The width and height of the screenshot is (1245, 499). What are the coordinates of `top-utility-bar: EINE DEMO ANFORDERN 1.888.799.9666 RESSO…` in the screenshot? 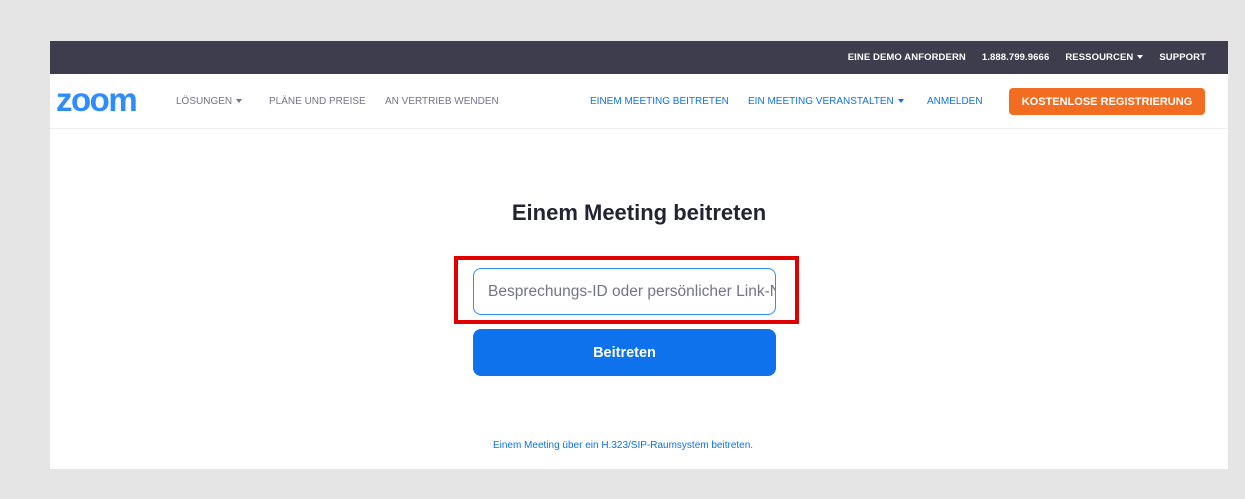 It's located at (639, 57).